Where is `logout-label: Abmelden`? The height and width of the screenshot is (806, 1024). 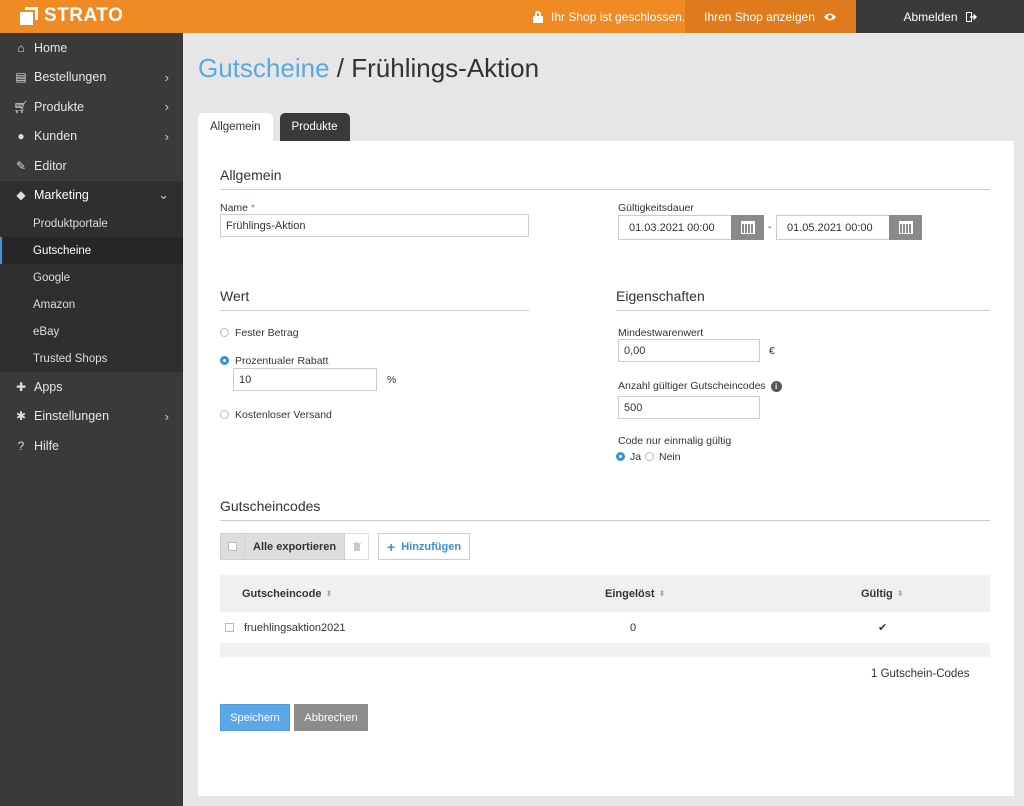 logout-label: Abmelden is located at coordinates (930, 16).